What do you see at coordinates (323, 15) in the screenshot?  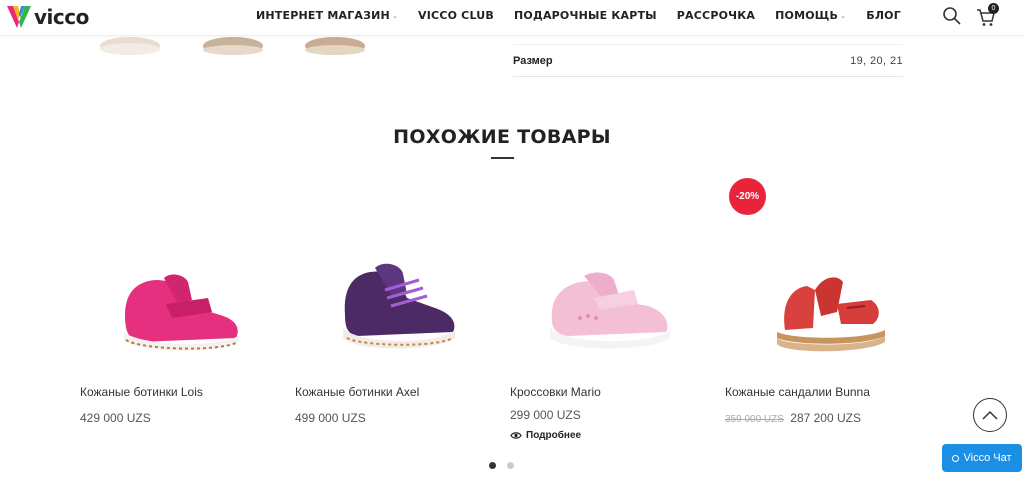 I see `nav-item-label: ИНТЕРНЕТ МАГАЗИН` at bounding box center [323, 15].